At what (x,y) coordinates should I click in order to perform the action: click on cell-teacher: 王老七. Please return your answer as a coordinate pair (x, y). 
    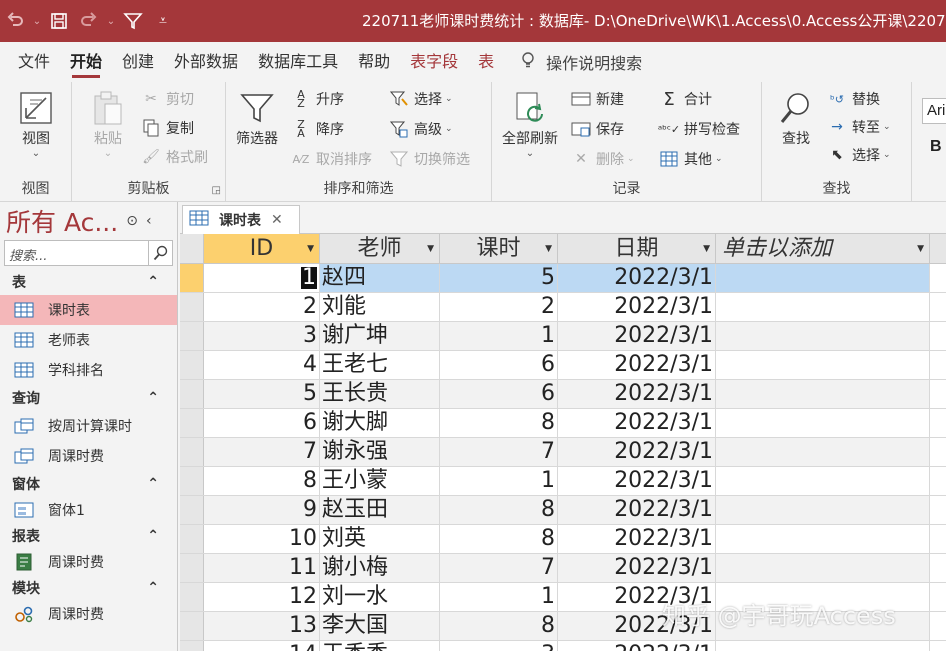
    Looking at the image, I should click on (380, 365).